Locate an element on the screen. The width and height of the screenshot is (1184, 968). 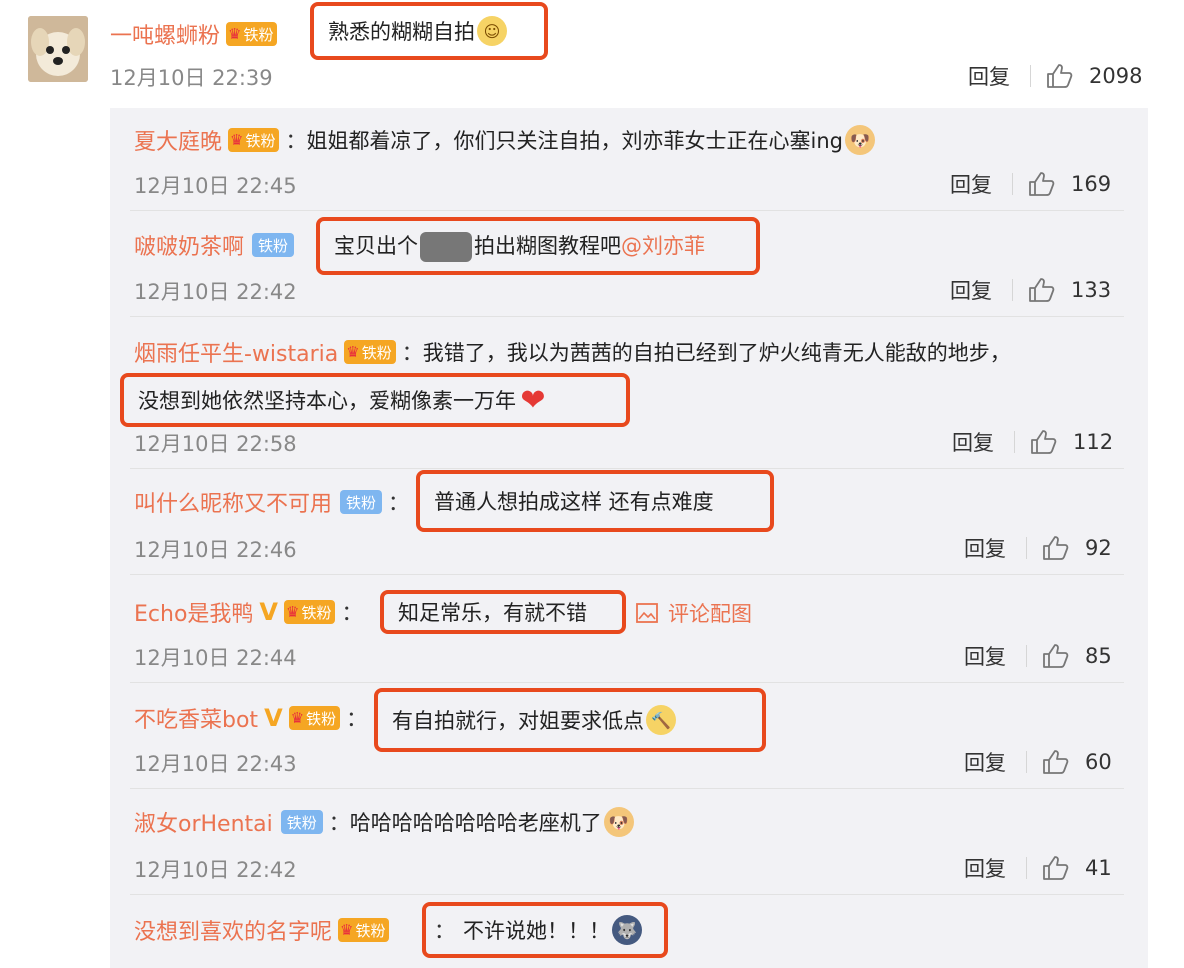
reply-username: 不吃香菜bot is located at coordinates (196, 718).